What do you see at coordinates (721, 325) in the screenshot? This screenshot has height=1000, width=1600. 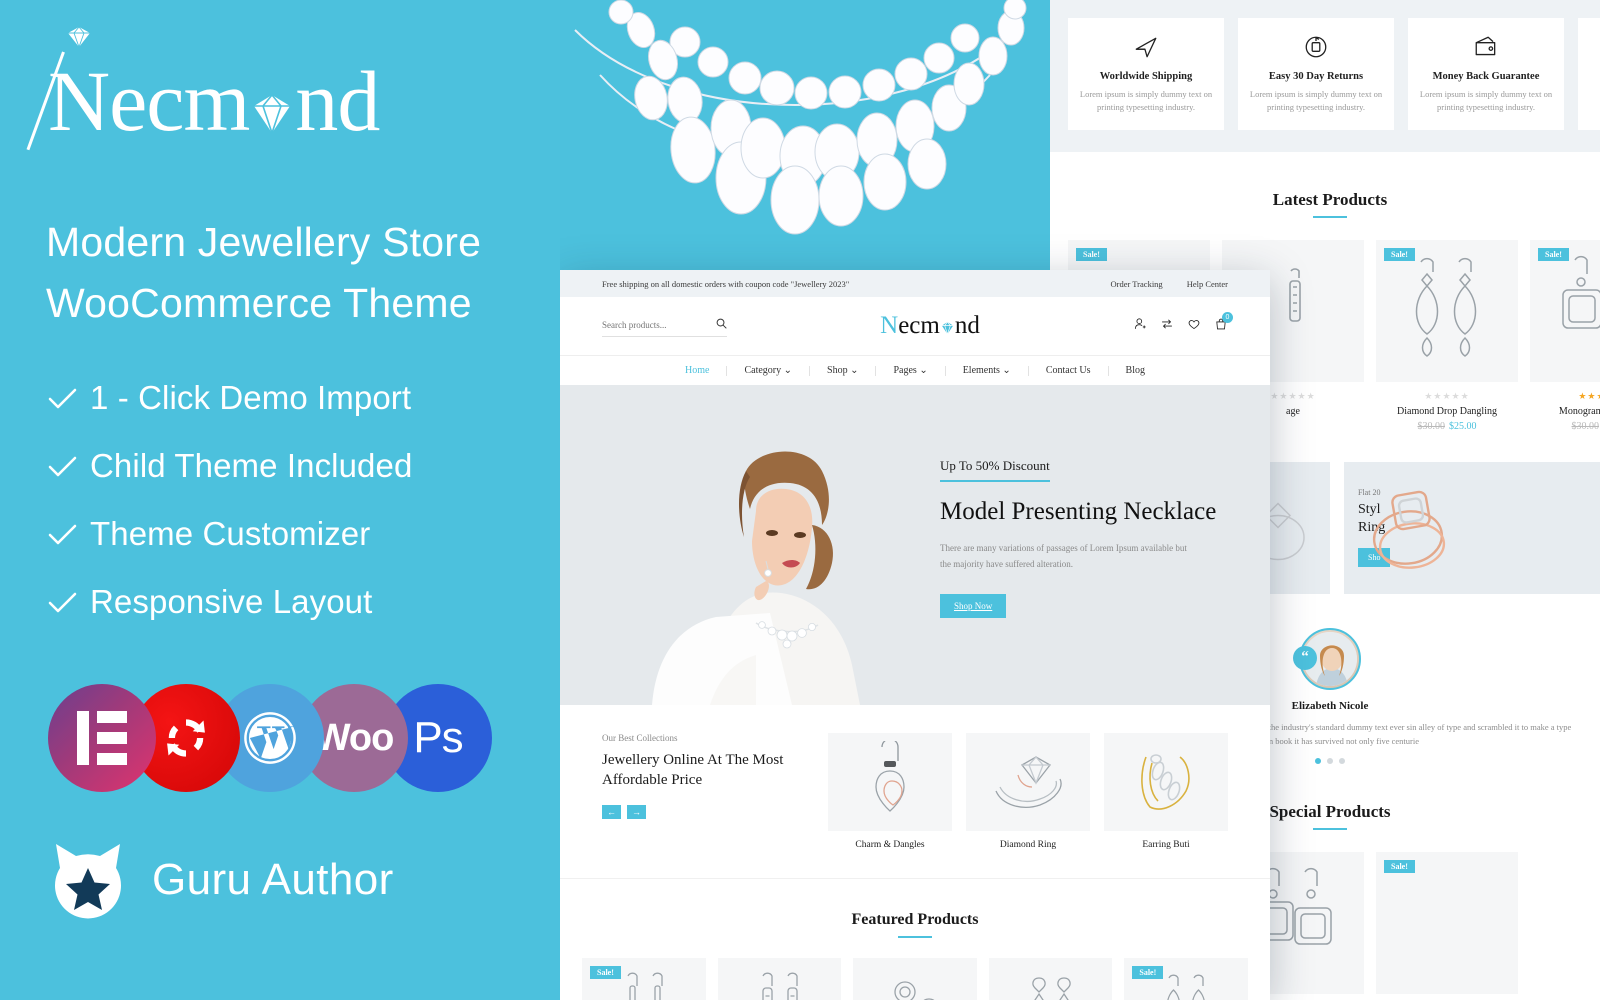 I see `search-icon` at bounding box center [721, 325].